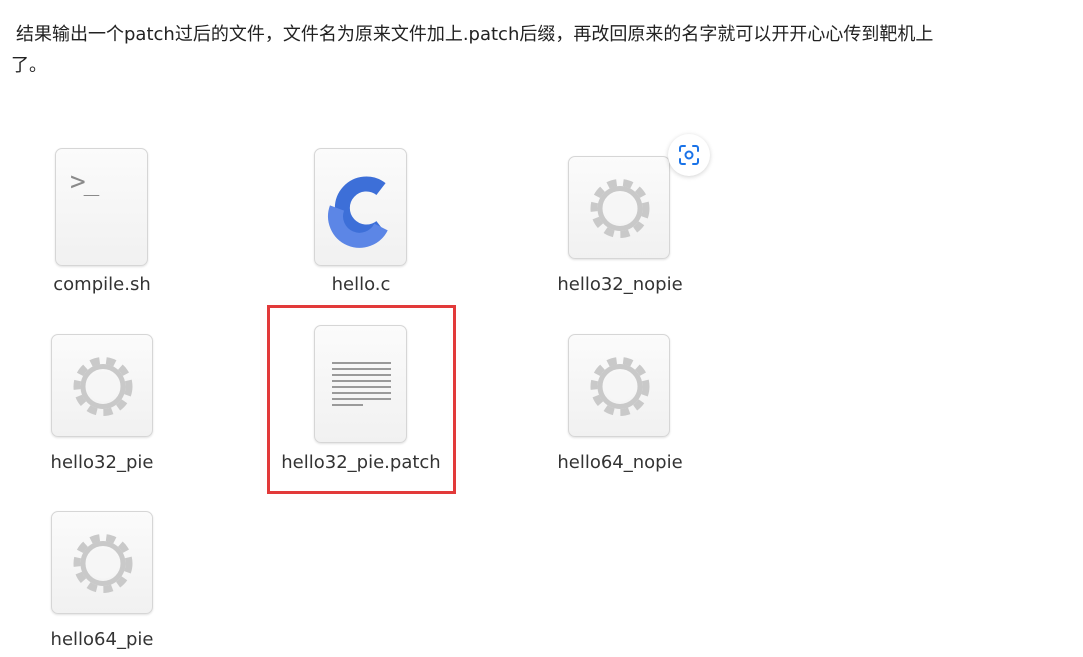 The width and height of the screenshot is (1083, 657). Describe the element at coordinates (102, 462) in the screenshot. I see `file-name: hello32_pie` at that location.